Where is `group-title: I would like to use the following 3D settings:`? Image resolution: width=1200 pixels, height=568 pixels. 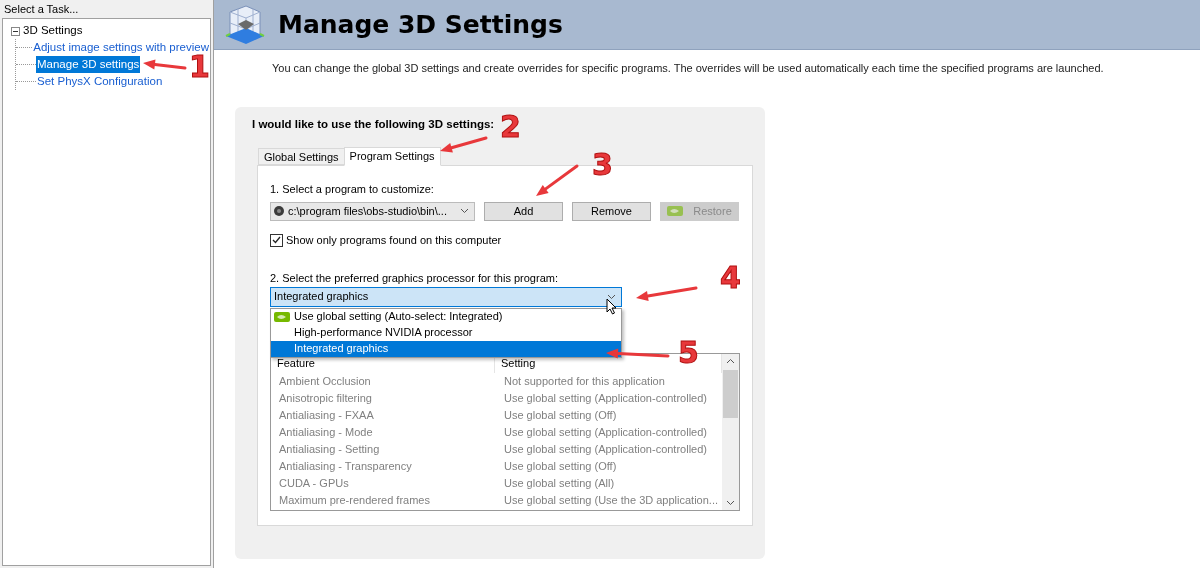
group-title: I would like to use the following 3D settings: is located at coordinates (373, 123).